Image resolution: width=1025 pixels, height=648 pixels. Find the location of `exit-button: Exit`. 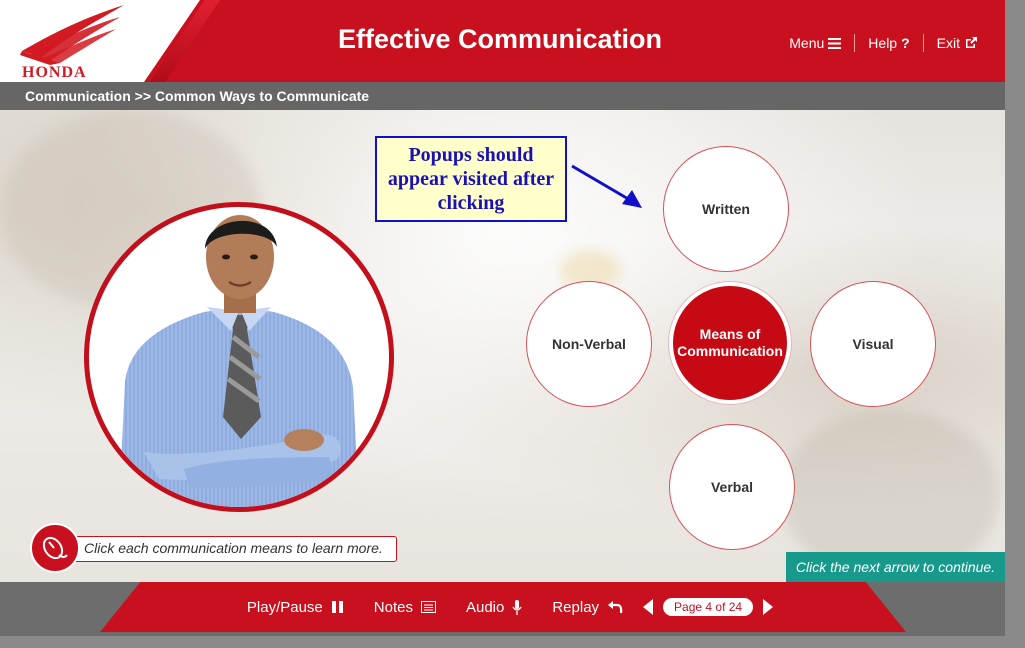

exit-button: Exit is located at coordinates (957, 43).